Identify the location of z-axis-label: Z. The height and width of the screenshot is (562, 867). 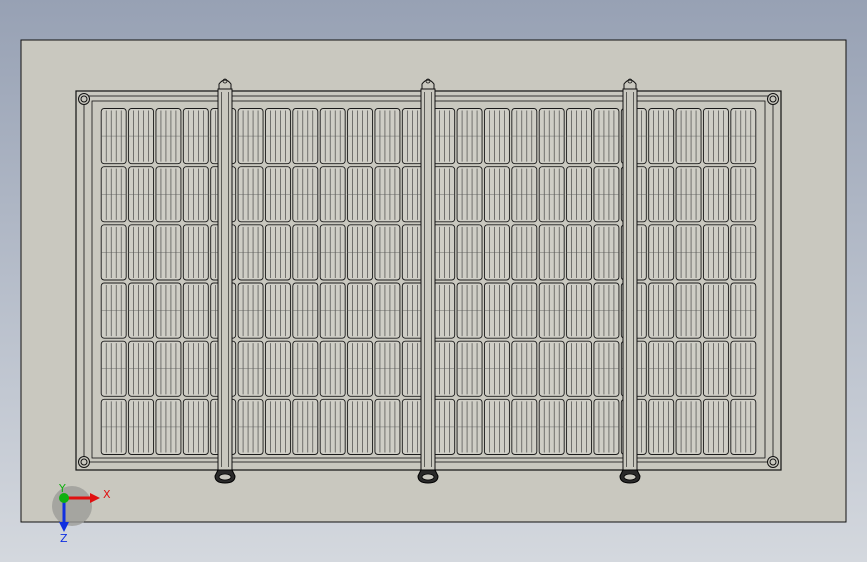
(64, 538).